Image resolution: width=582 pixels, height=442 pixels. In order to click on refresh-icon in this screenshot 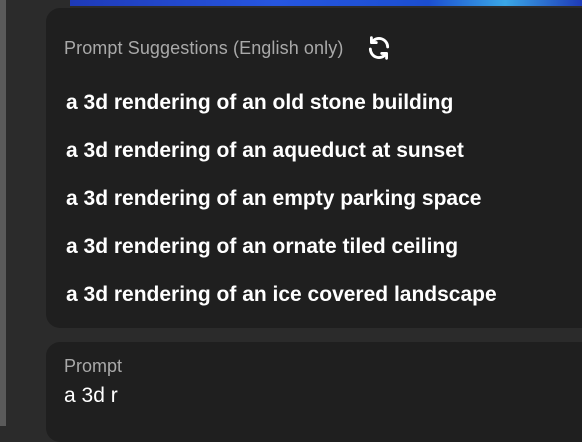, I will do `click(379, 48)`.